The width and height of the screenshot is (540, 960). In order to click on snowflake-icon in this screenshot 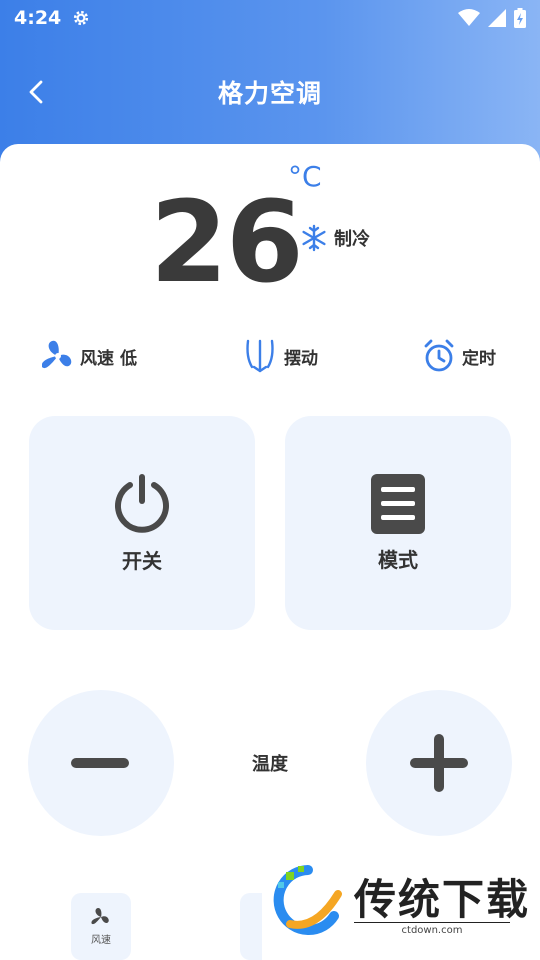, I will do `click(314, 238)`.